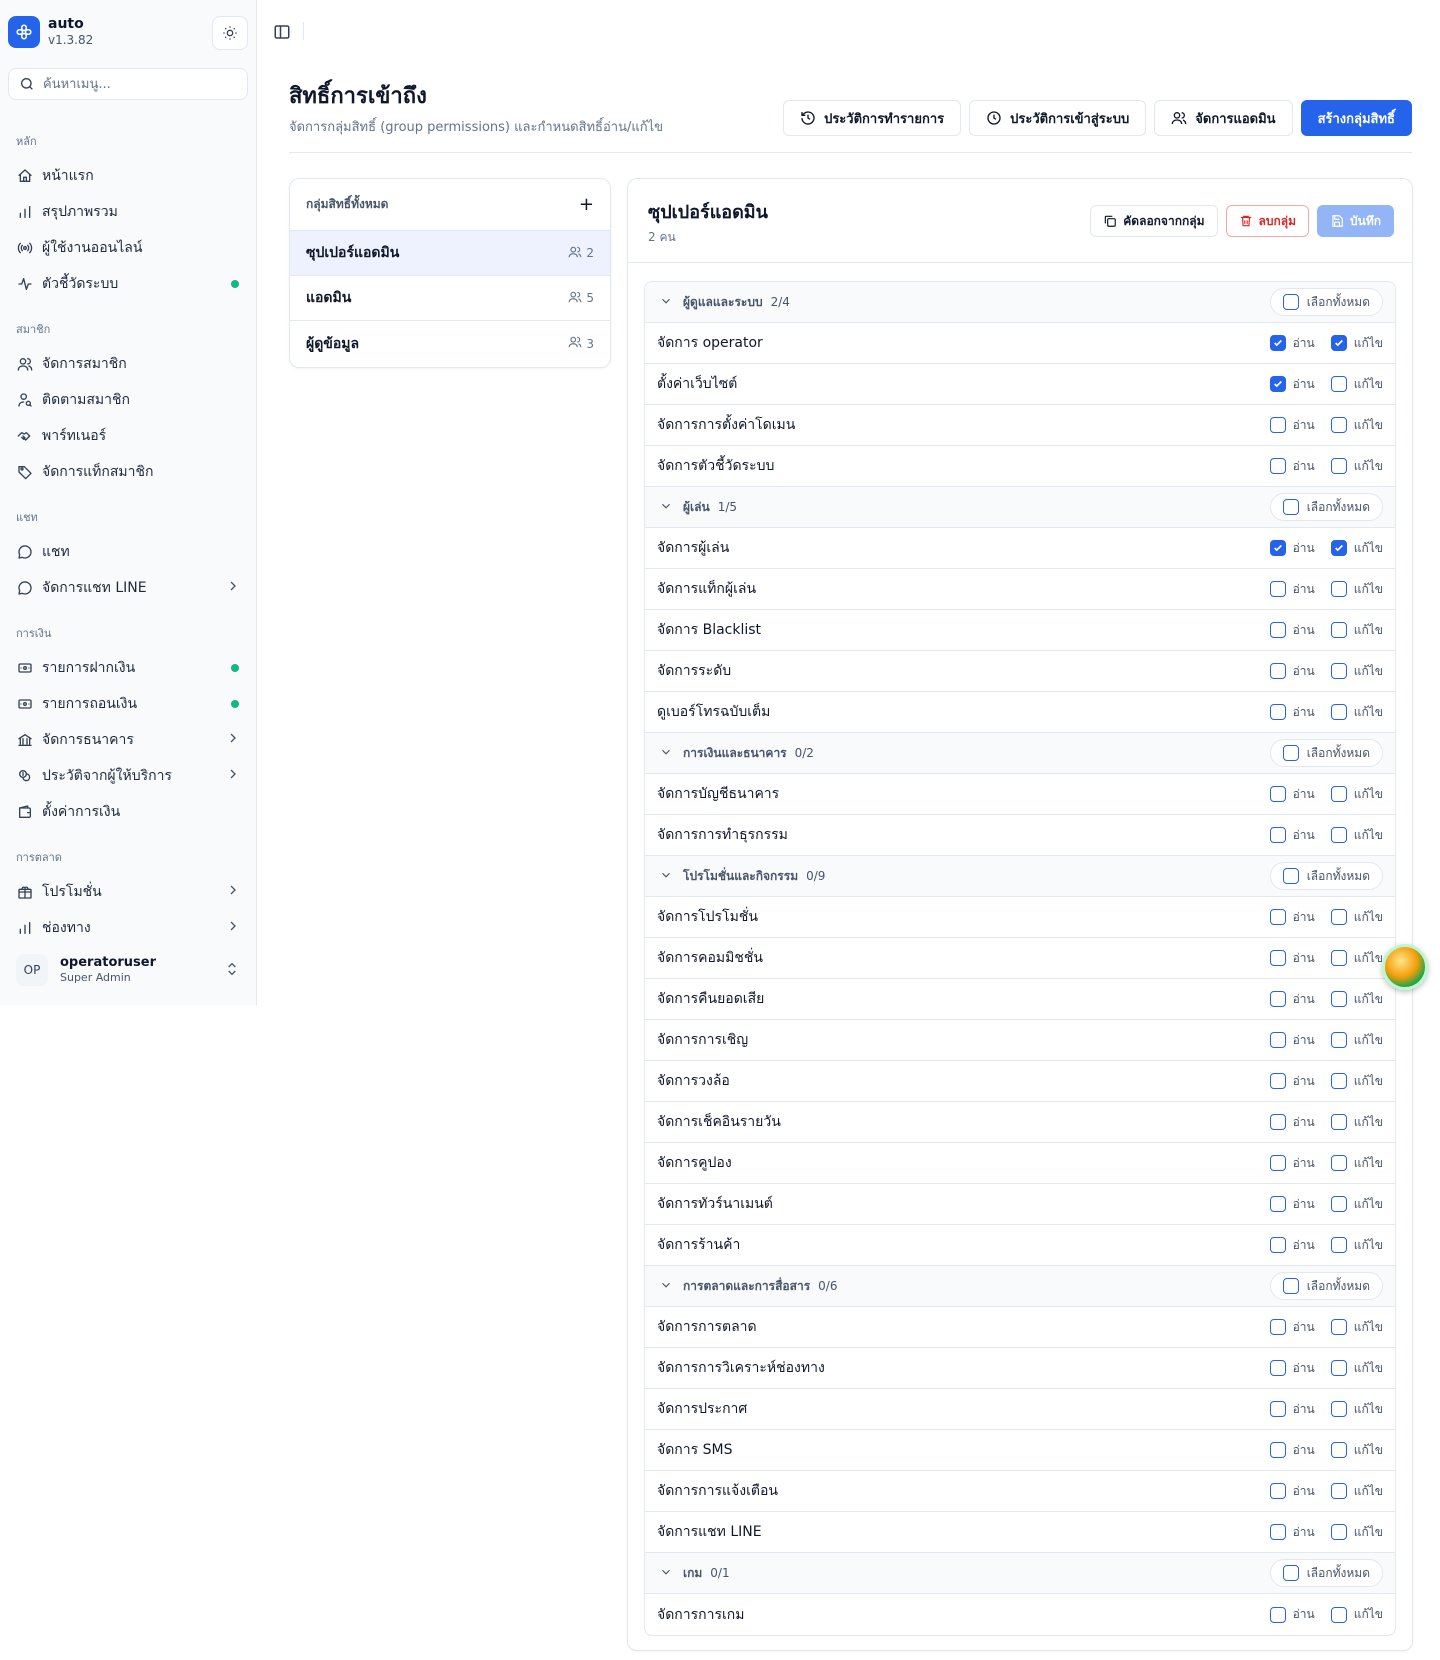  What do you see at coordinates (128, 552) in the screenshot?
I see `sidebar-item: แชท` at bounding box center [128, 552].